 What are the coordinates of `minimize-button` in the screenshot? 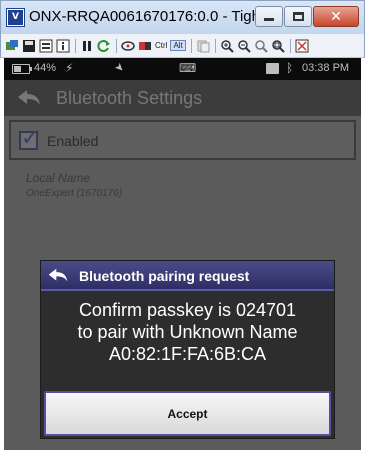 It's located at (269, 16).